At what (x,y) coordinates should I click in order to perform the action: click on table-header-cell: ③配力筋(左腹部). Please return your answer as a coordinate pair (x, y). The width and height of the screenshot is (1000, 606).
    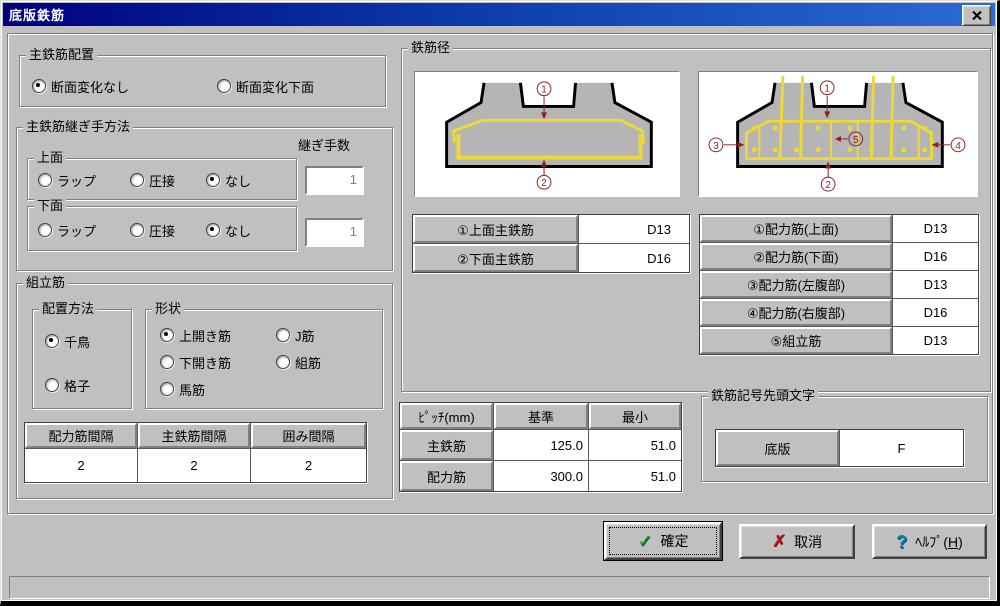
    Looking at the image, I should click on (796, 284).